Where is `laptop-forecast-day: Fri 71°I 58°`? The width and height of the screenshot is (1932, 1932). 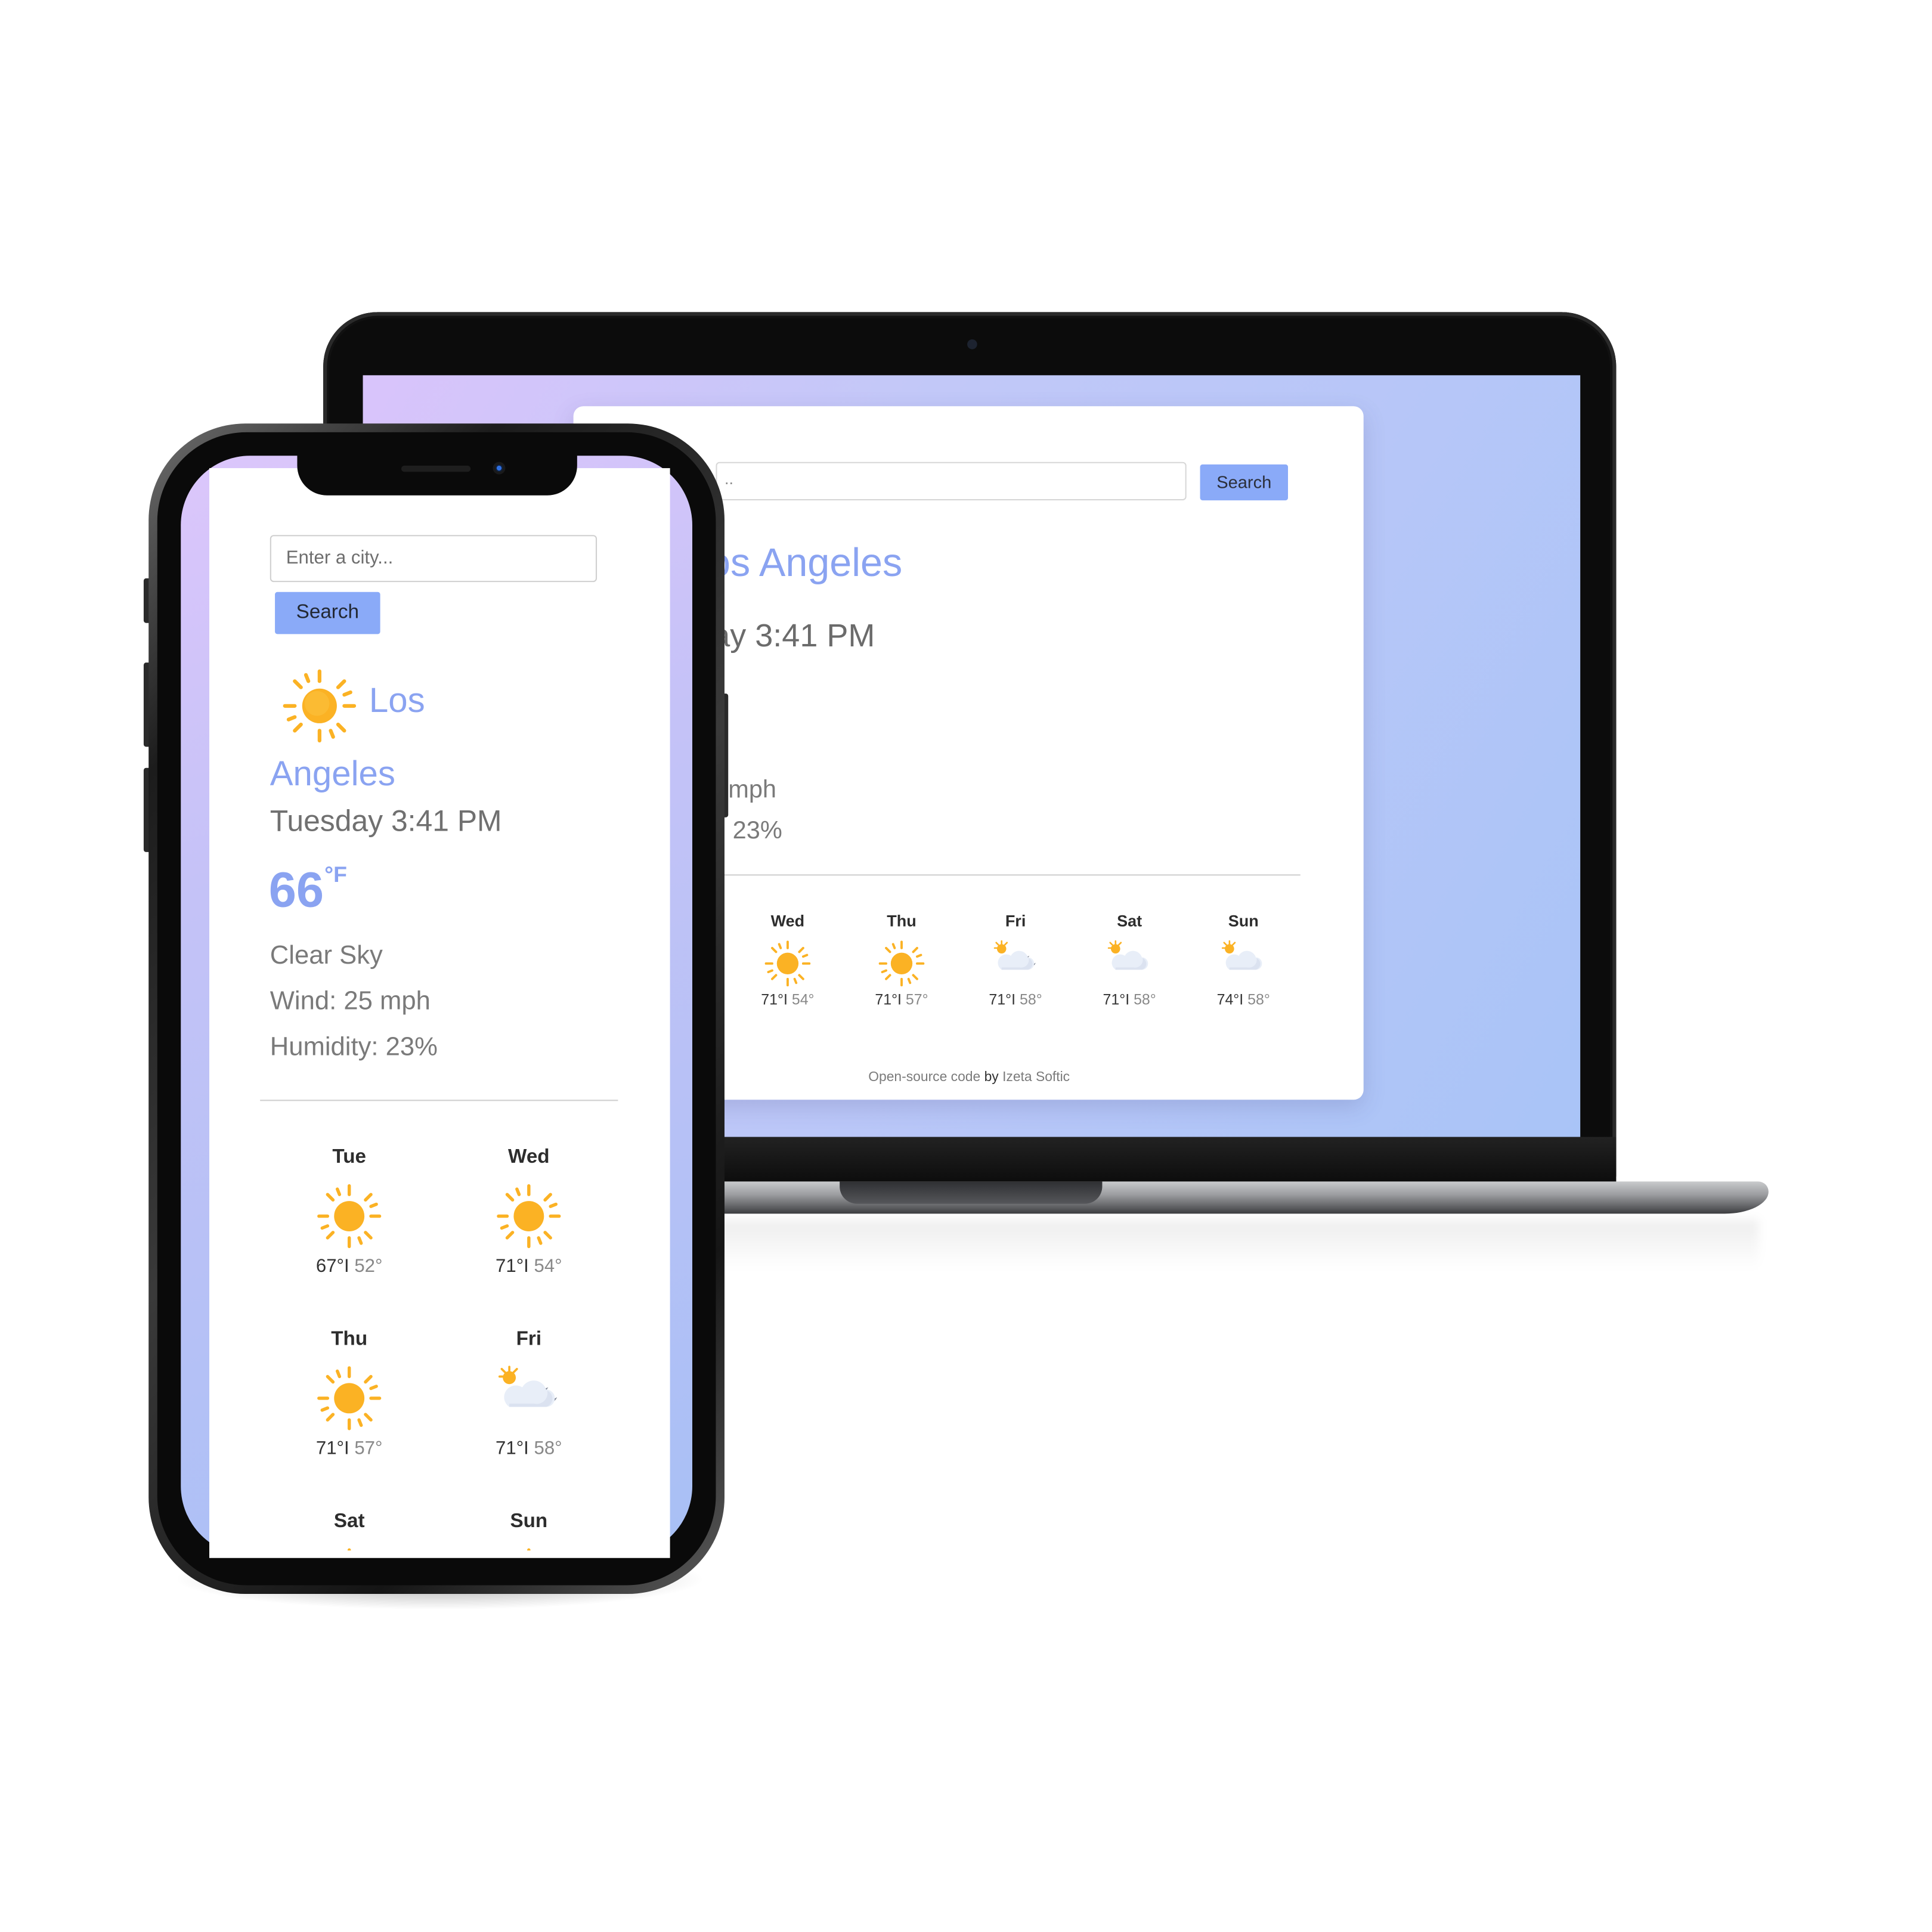
laptop-forecast-day: Fri 71°I 58° is located at coordinates (1016, 960).